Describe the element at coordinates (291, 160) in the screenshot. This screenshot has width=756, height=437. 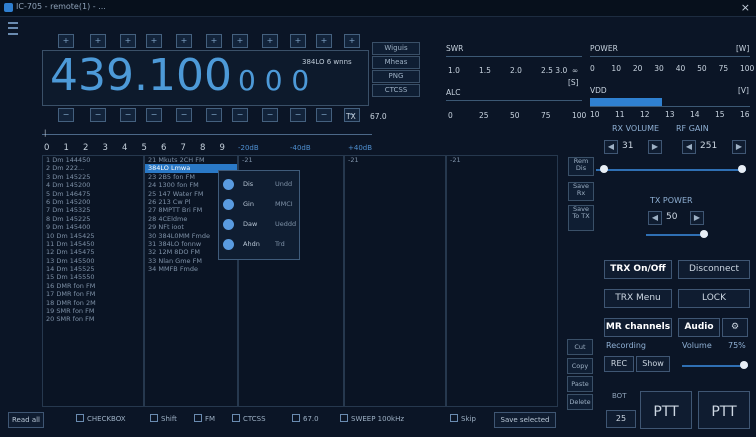
I see `table-row-col3-1: -21` at that location.